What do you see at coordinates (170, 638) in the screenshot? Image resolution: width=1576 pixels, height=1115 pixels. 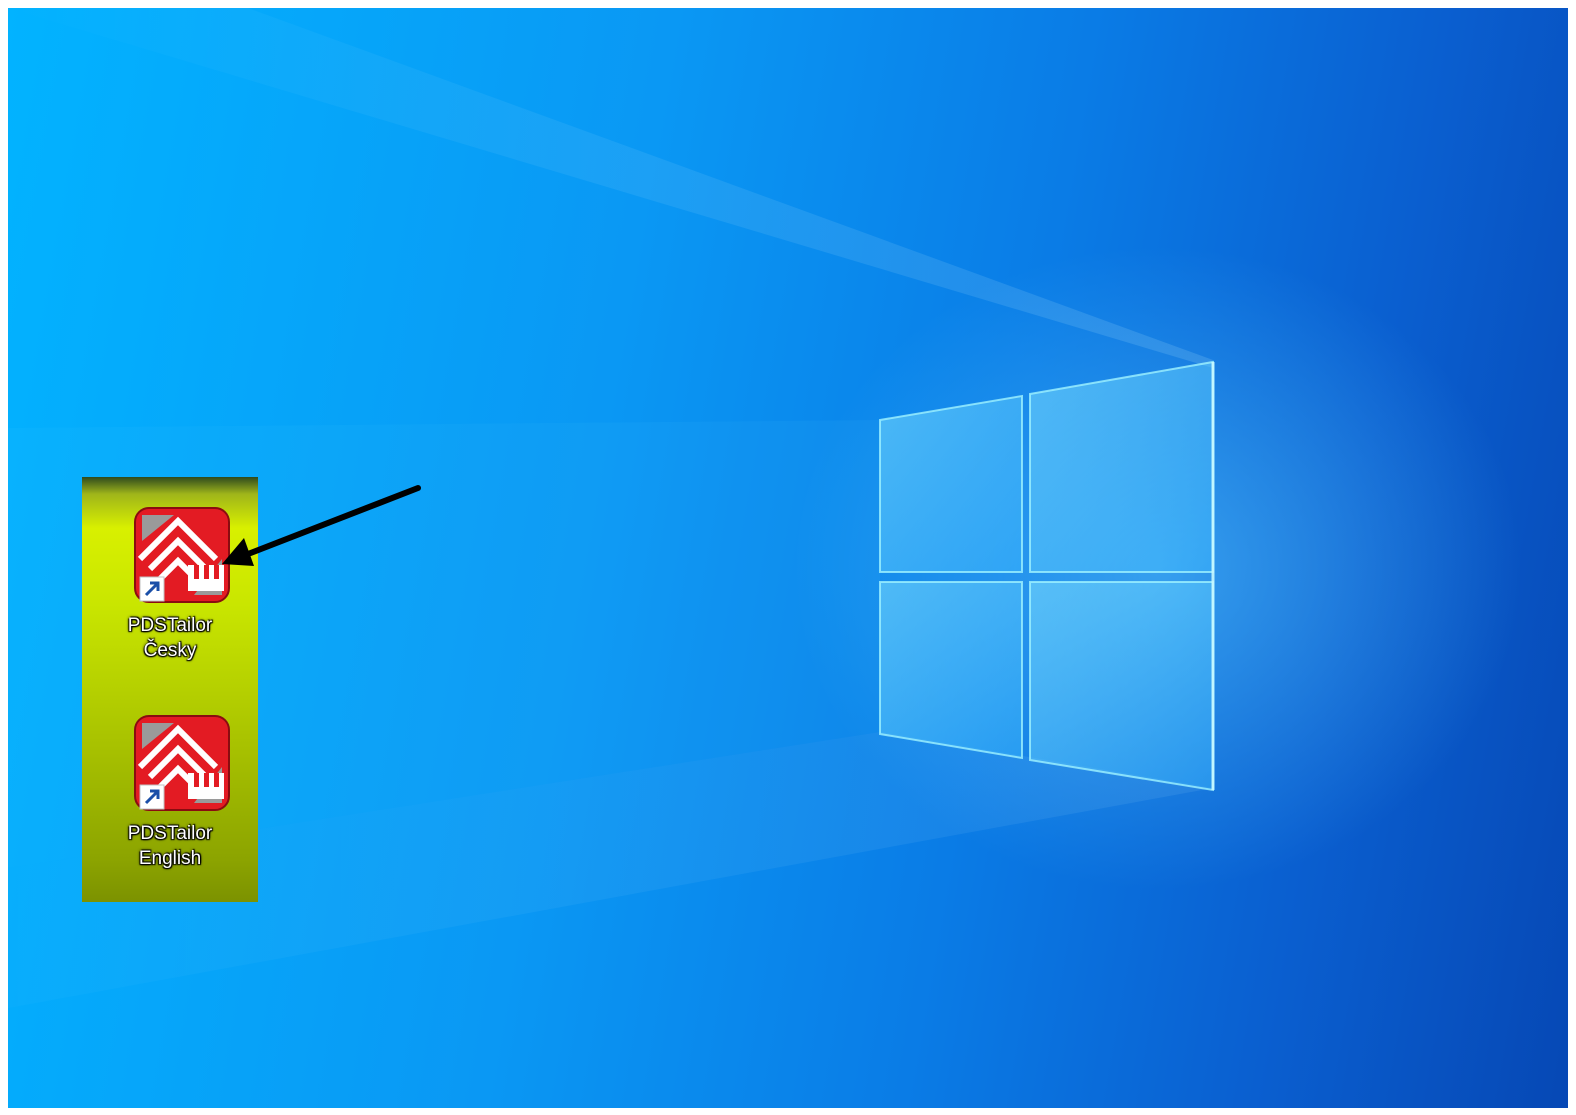 I see `desktop-icon-label: PDSTailor Česky` at bounding box center [170, 638].